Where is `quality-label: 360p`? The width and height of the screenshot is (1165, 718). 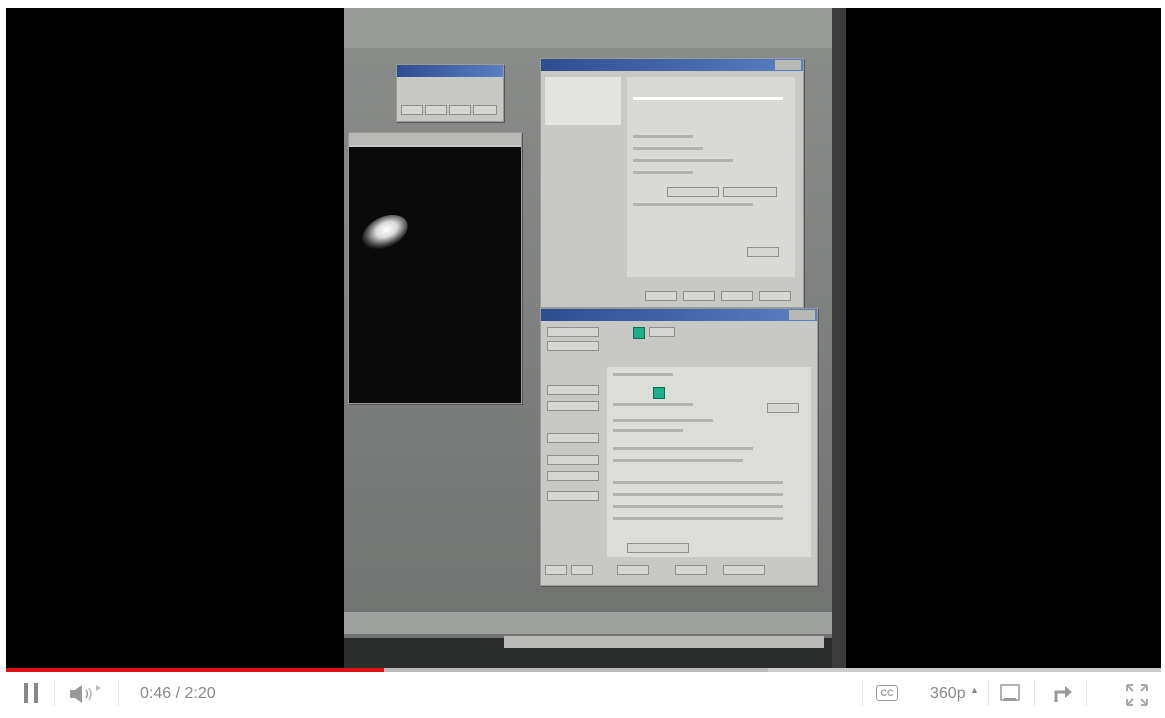
quality-label: 360p is located at coordinates (948, 693).